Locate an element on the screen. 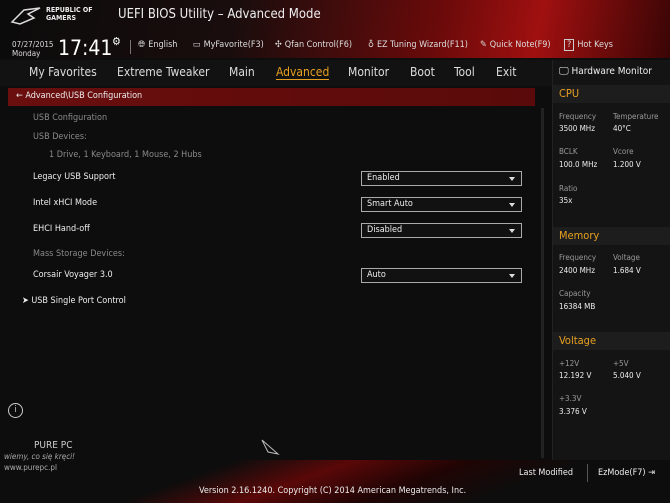 This screenshot has height=503, width=670. ez-tuning-button: ♁ EZ Tuning Wizard(F11) is located at coordinates (418, 45).